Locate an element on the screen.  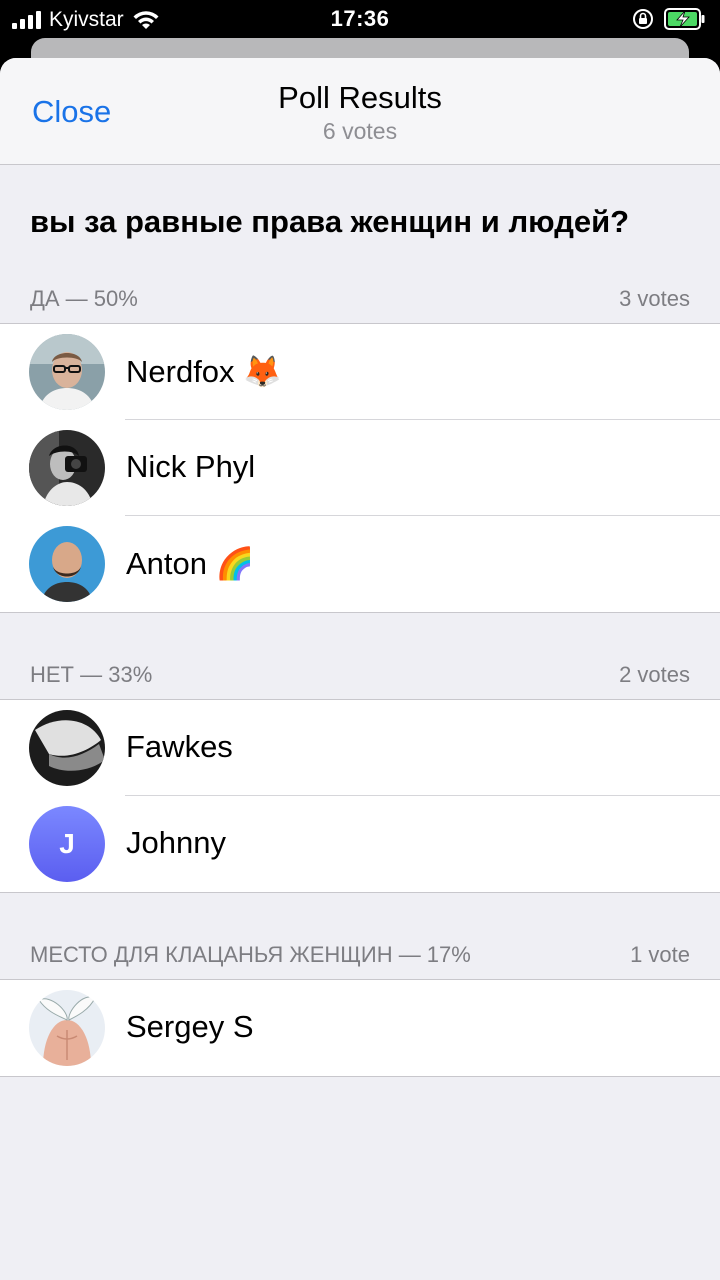
voter-name: Sergey S is located at coordinates (190, 1026).